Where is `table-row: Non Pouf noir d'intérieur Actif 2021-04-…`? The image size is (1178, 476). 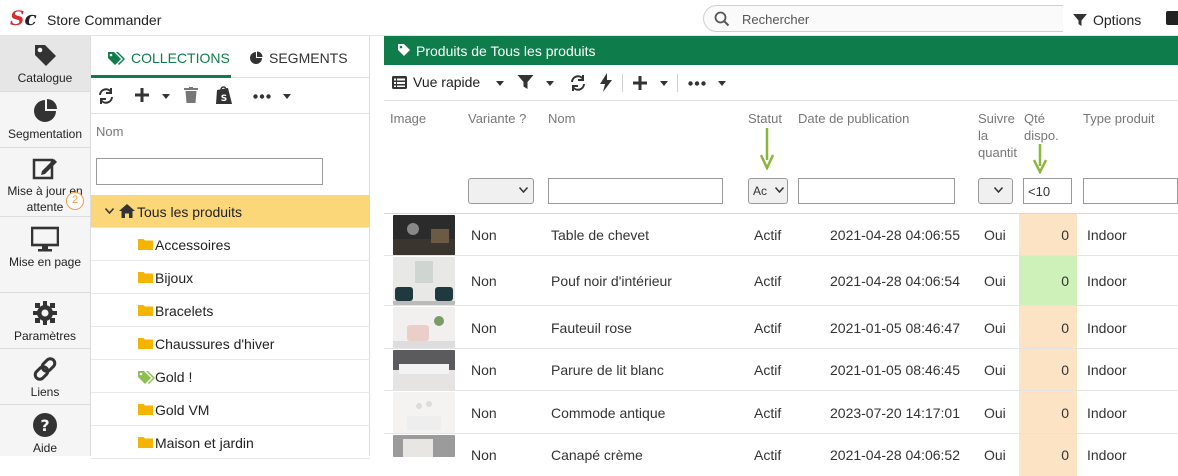
table-row: Non Pouf noir d'intérieur Actif 2021-04-… is located at coordinates (781, 281).